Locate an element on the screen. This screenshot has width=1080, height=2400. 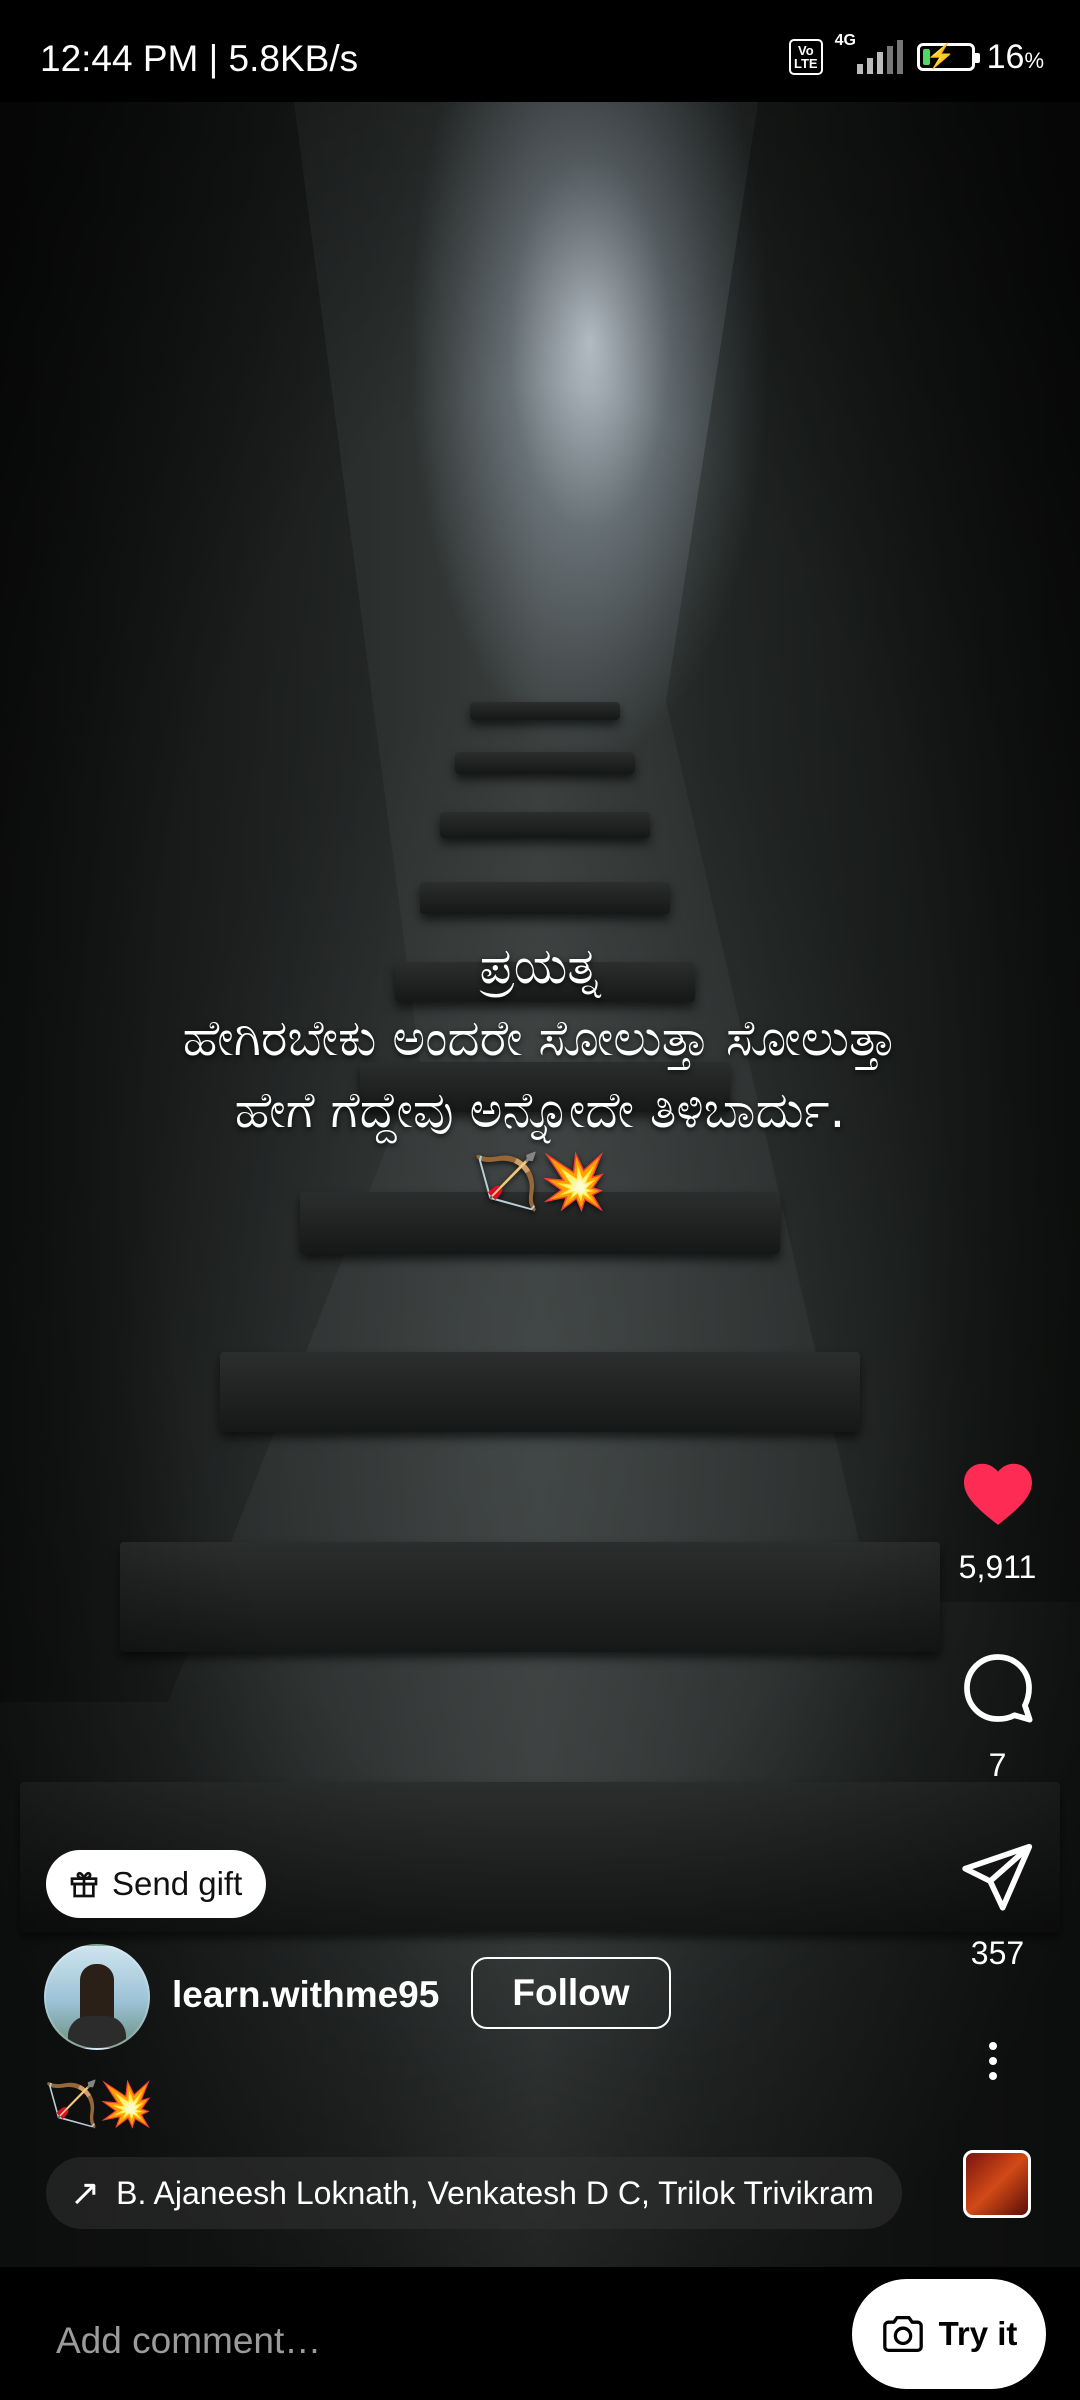
caption-line-2: ಹೇಗಿರಬೇಕು ಅಂದರೇ ಸೋಲುತ್ತಾ ಸೋಲುತ್ತಾ is located at coordinates (540, 1038).